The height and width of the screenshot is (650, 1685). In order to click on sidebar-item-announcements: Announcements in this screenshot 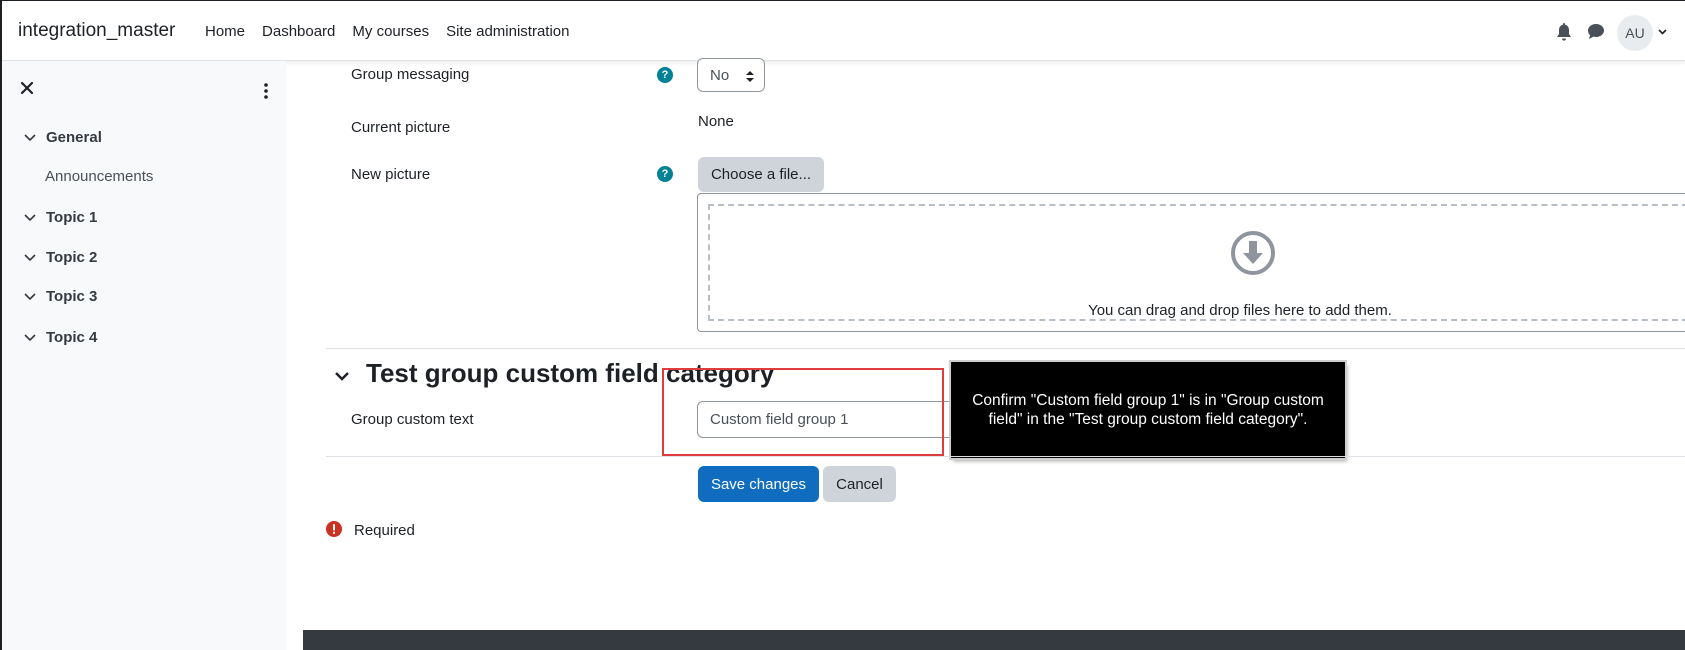, I will do `click(99, 176)`.